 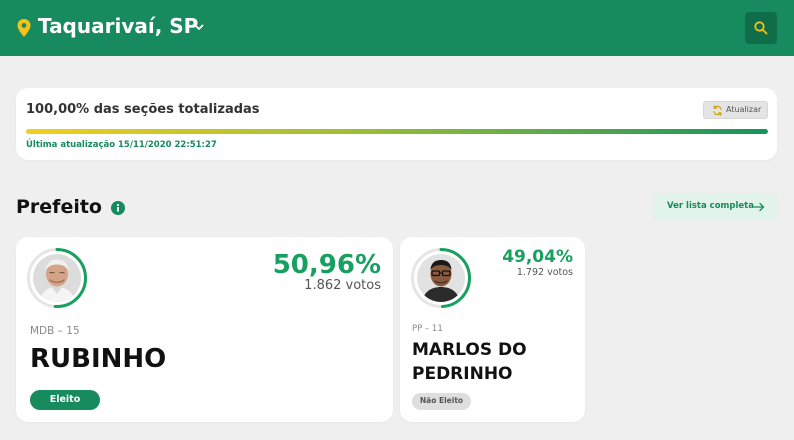 What do you see at coordinates (118, 208) in the screenshot?
I see `info-icon` at bounding box center [118, 208].